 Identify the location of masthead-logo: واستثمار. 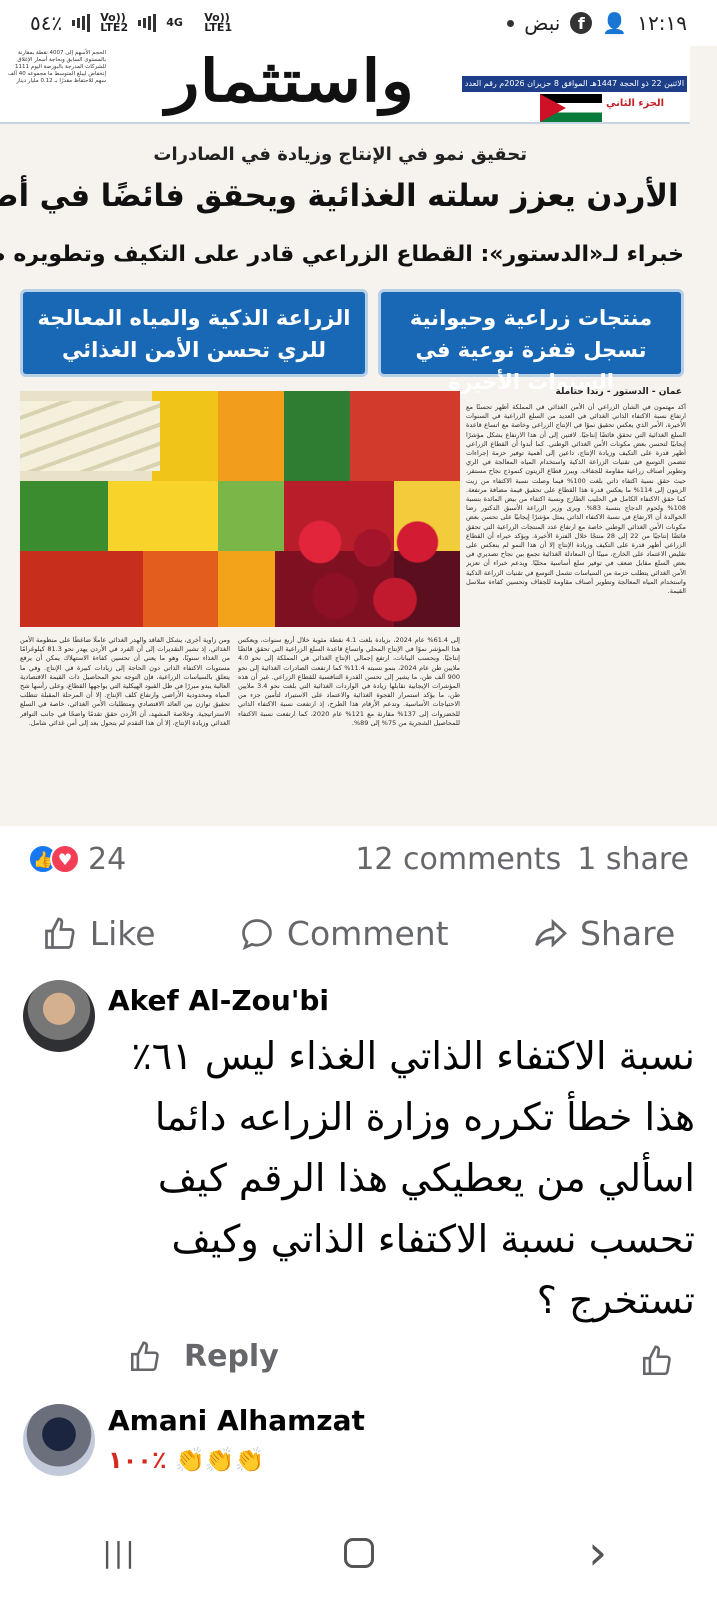
(290, 82).